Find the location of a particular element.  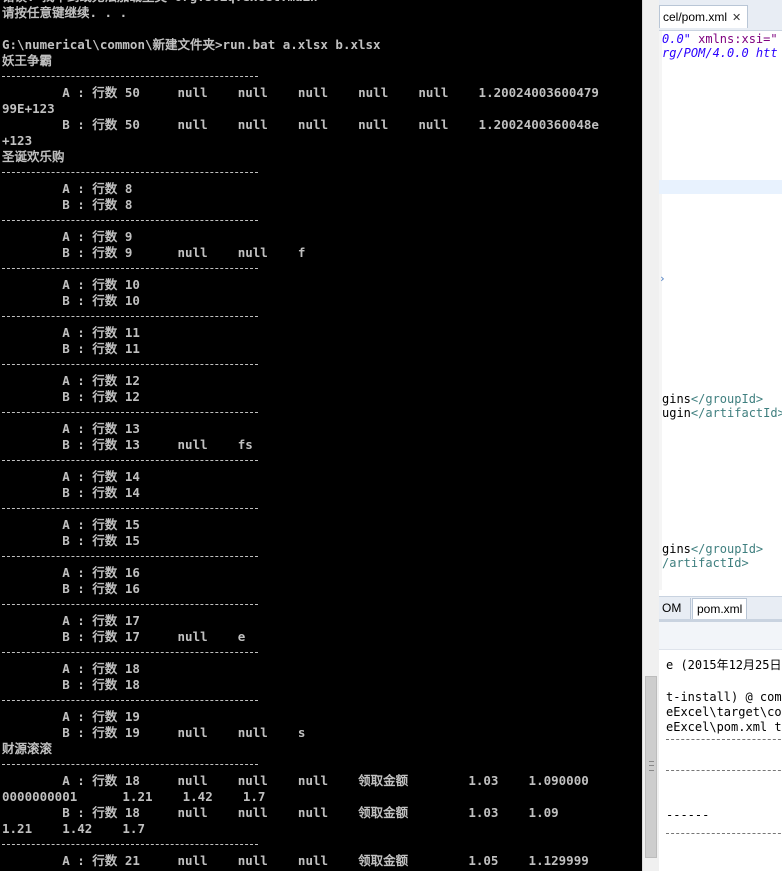

code-token: rg/POM/4.0.0 htt is located at coordinates (720, 53).